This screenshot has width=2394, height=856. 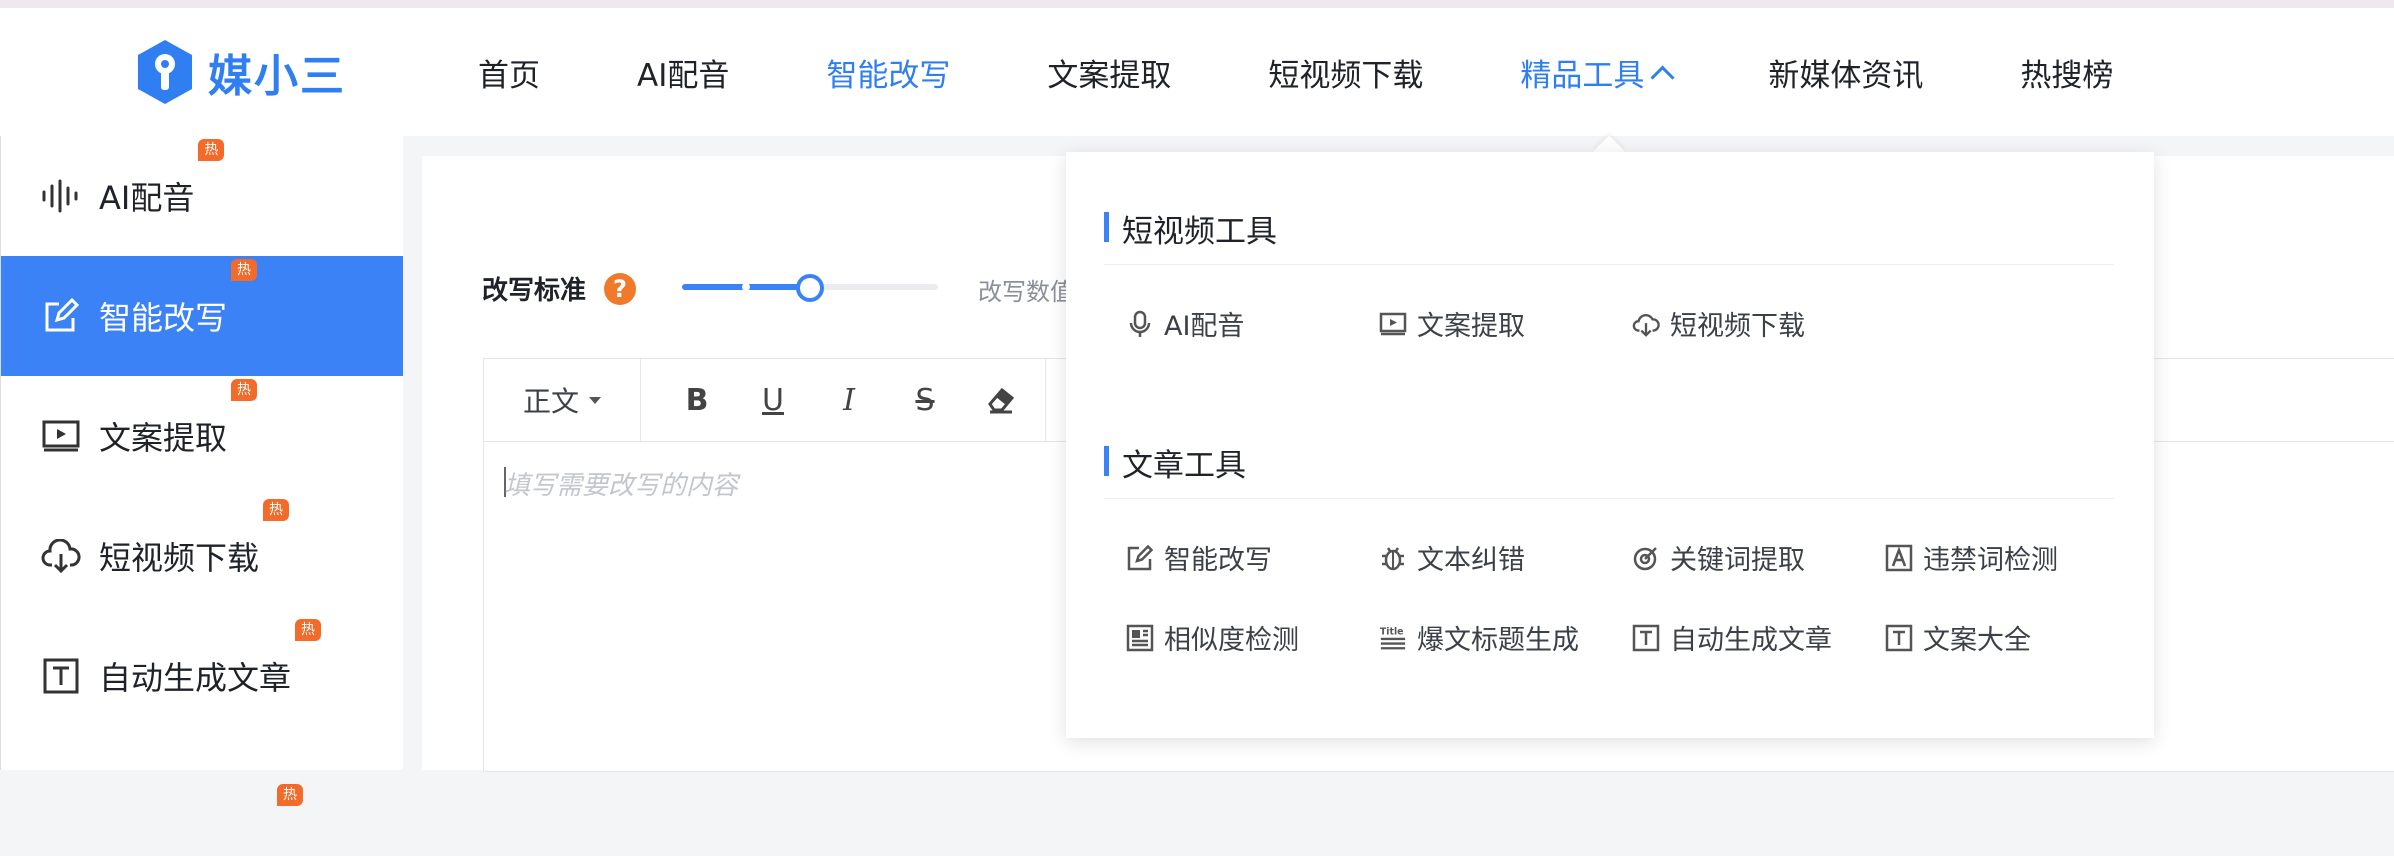 What do you see at coordinates (178, 419) in the screenshot?
I see `sidebar-item-label: 文案提取热` at bounding box center [178, 419].